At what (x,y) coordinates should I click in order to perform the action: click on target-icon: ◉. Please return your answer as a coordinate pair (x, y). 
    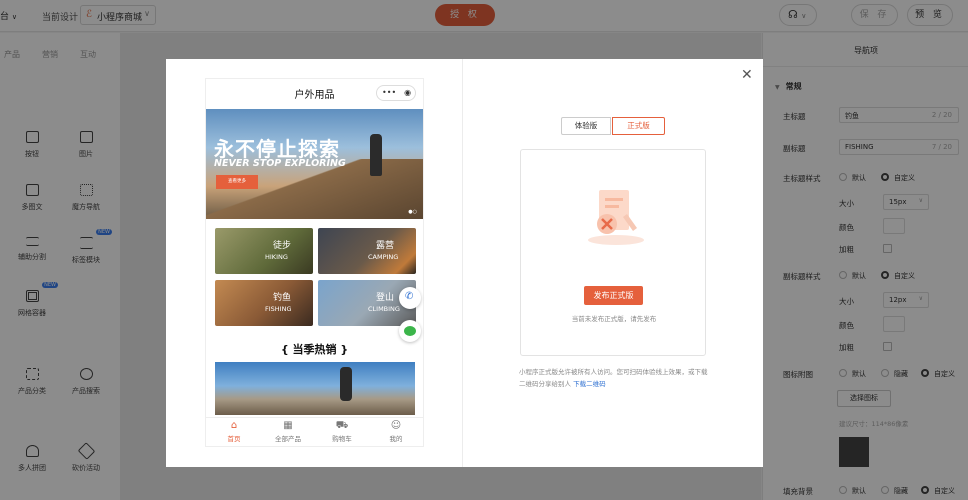
    Looking at the image, I should click on (408, 92).